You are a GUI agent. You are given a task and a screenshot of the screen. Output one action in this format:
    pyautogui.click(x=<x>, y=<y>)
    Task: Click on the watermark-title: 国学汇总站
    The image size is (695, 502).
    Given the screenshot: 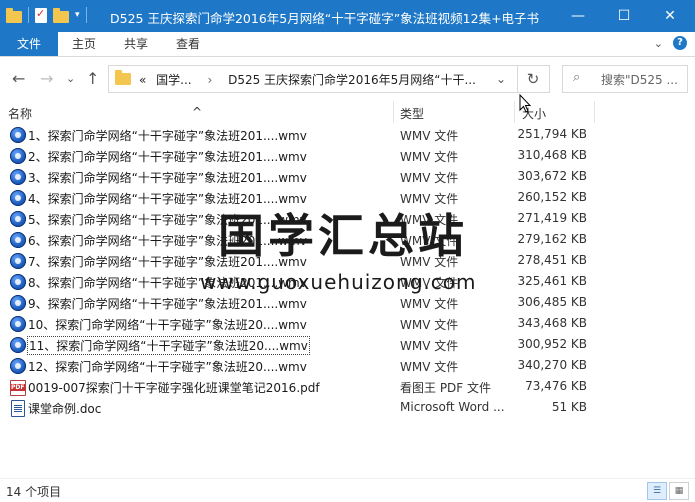 What is the action you would take?
    pyautogui.click(x=343, y=236)
    